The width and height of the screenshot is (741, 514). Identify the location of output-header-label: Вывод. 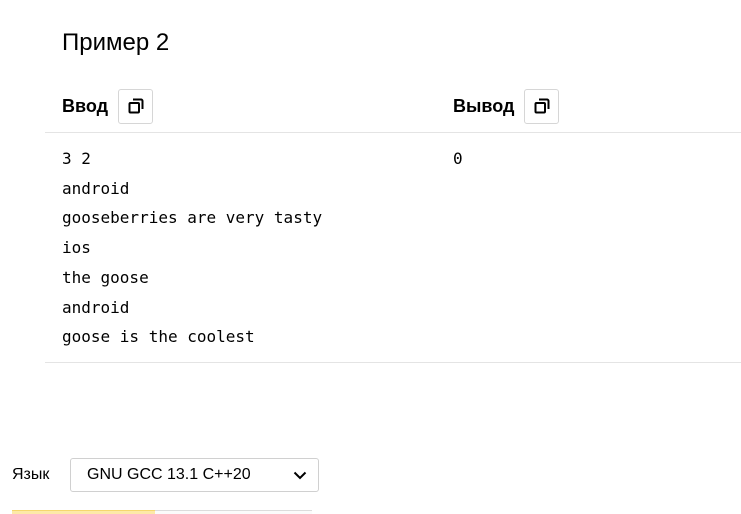
(484, 105).